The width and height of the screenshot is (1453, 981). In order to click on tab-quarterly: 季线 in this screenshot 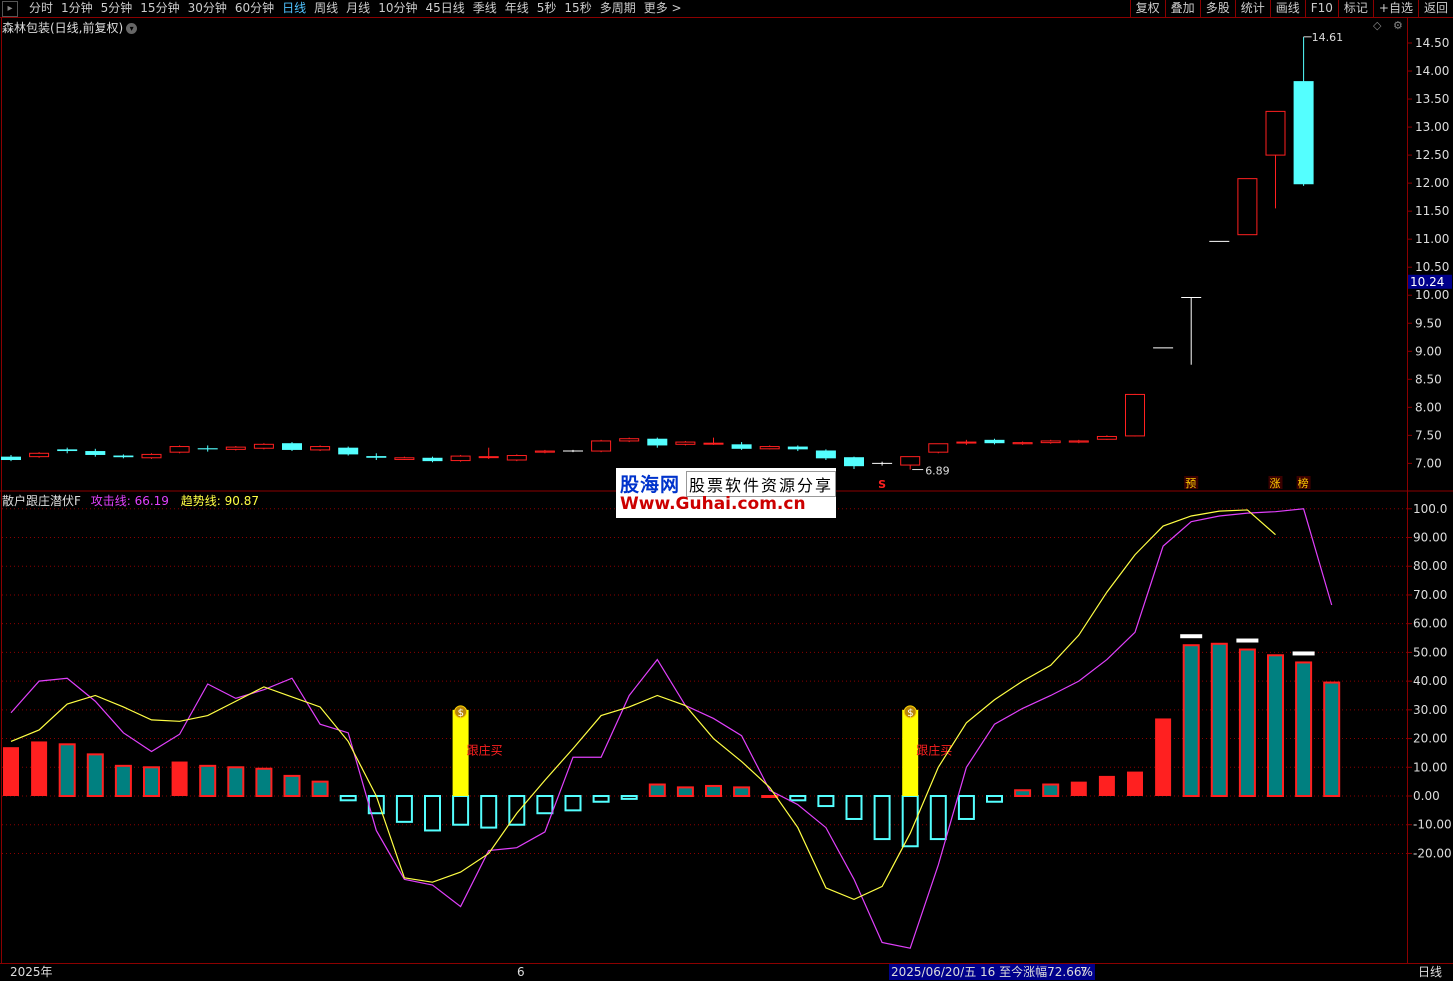, I will do `click(485, 8)`.